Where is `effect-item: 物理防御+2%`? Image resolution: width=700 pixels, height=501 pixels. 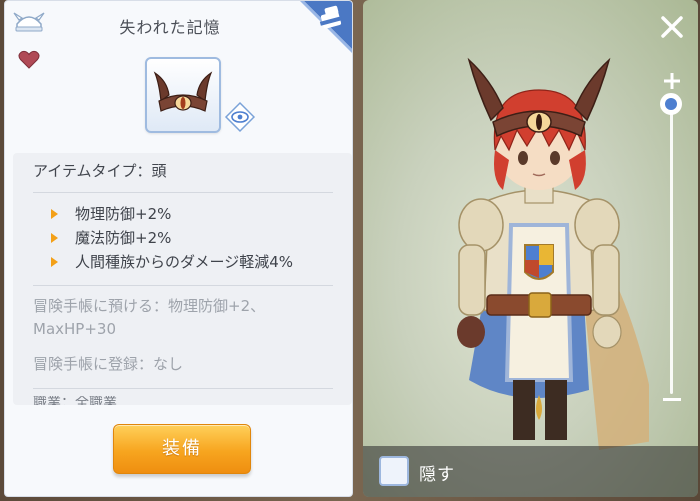
effect-item: 物理防御+2% is located at coordinates (163, 214).